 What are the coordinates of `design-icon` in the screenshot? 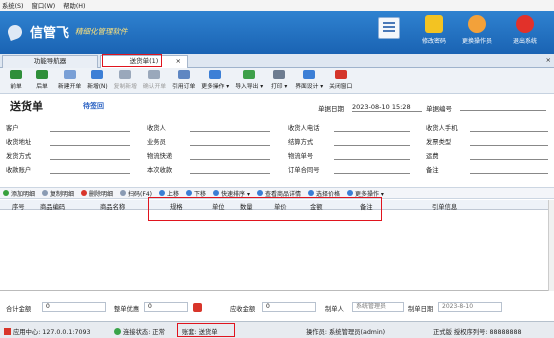 It's located at (309, 74).